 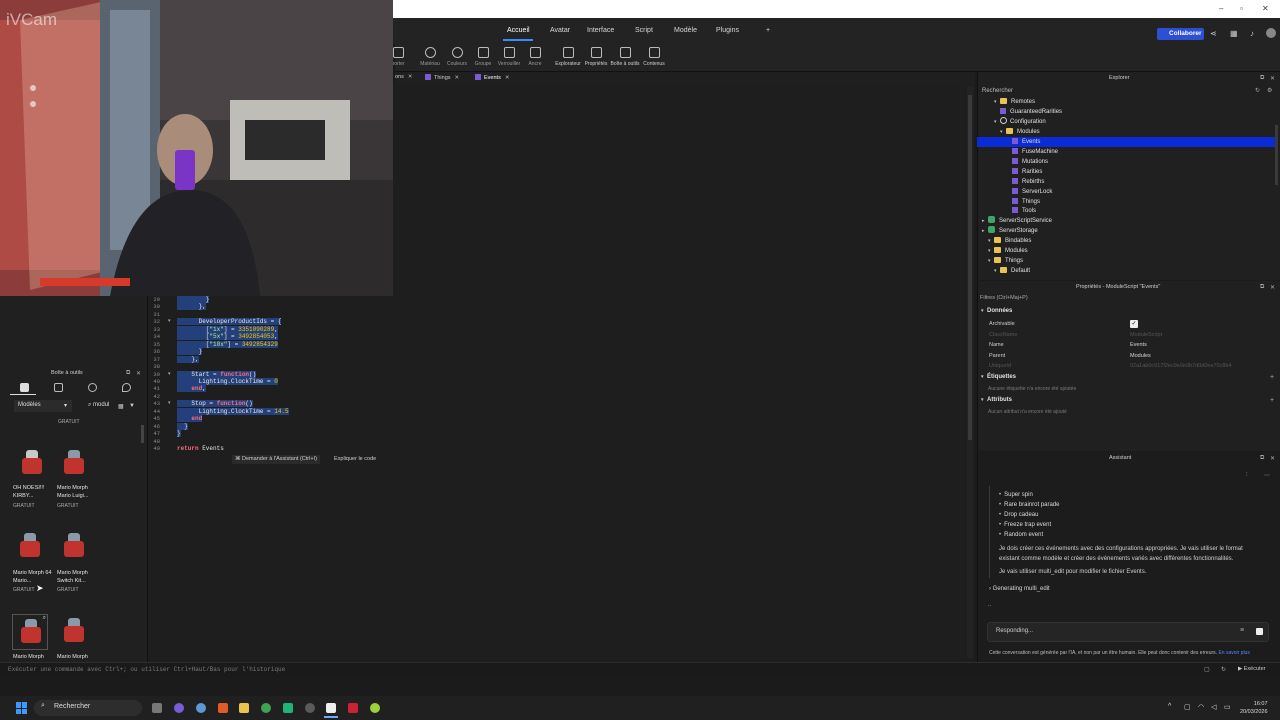 I want to click on doc-tab-partial: ons ✕, so click(x=403, y=77).